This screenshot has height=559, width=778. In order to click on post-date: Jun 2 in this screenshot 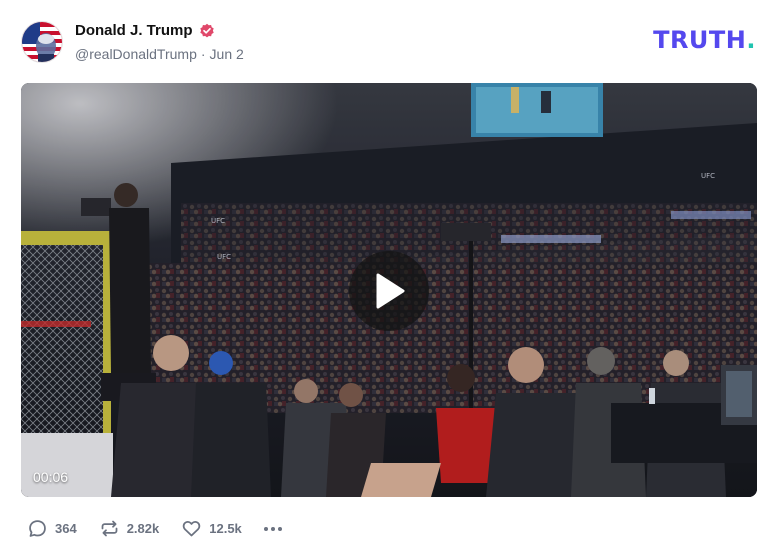, I will do `click(227, 54)`.